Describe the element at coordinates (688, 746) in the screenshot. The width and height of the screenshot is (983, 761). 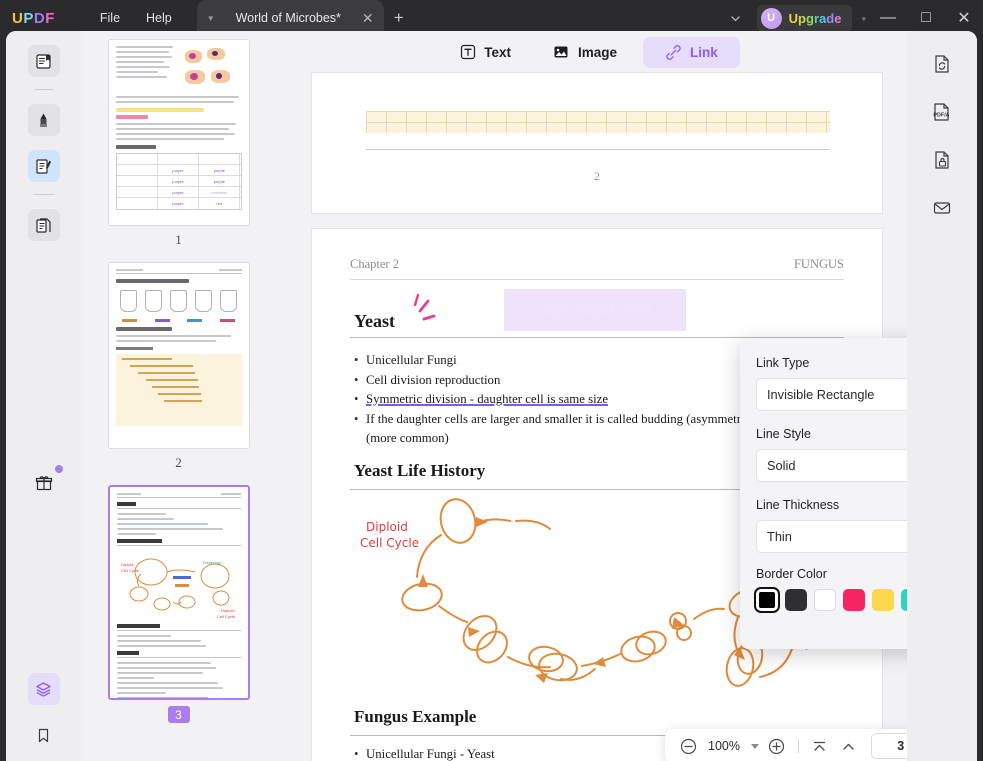
I see `zoom-out-button` at that location.